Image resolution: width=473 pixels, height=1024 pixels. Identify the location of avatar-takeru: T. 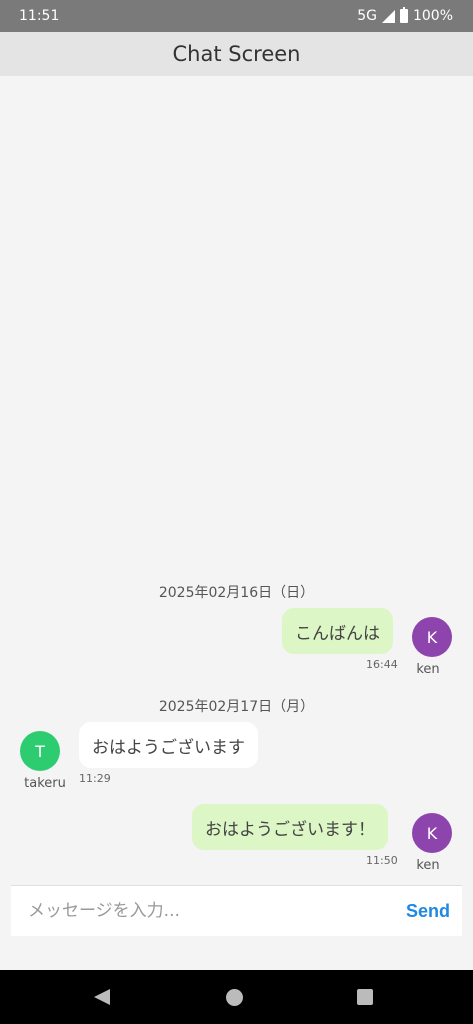
(40, 751).